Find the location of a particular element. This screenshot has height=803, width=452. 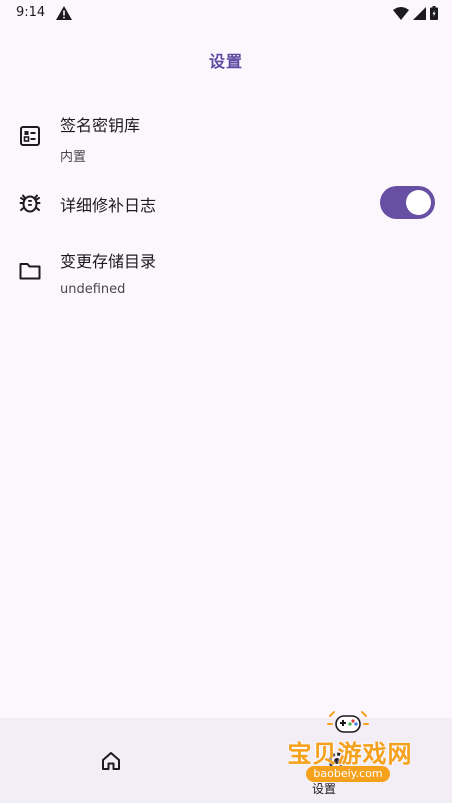

settings-item-keystore: 签名密钥库 内置 is located at coordinates (226, 140).